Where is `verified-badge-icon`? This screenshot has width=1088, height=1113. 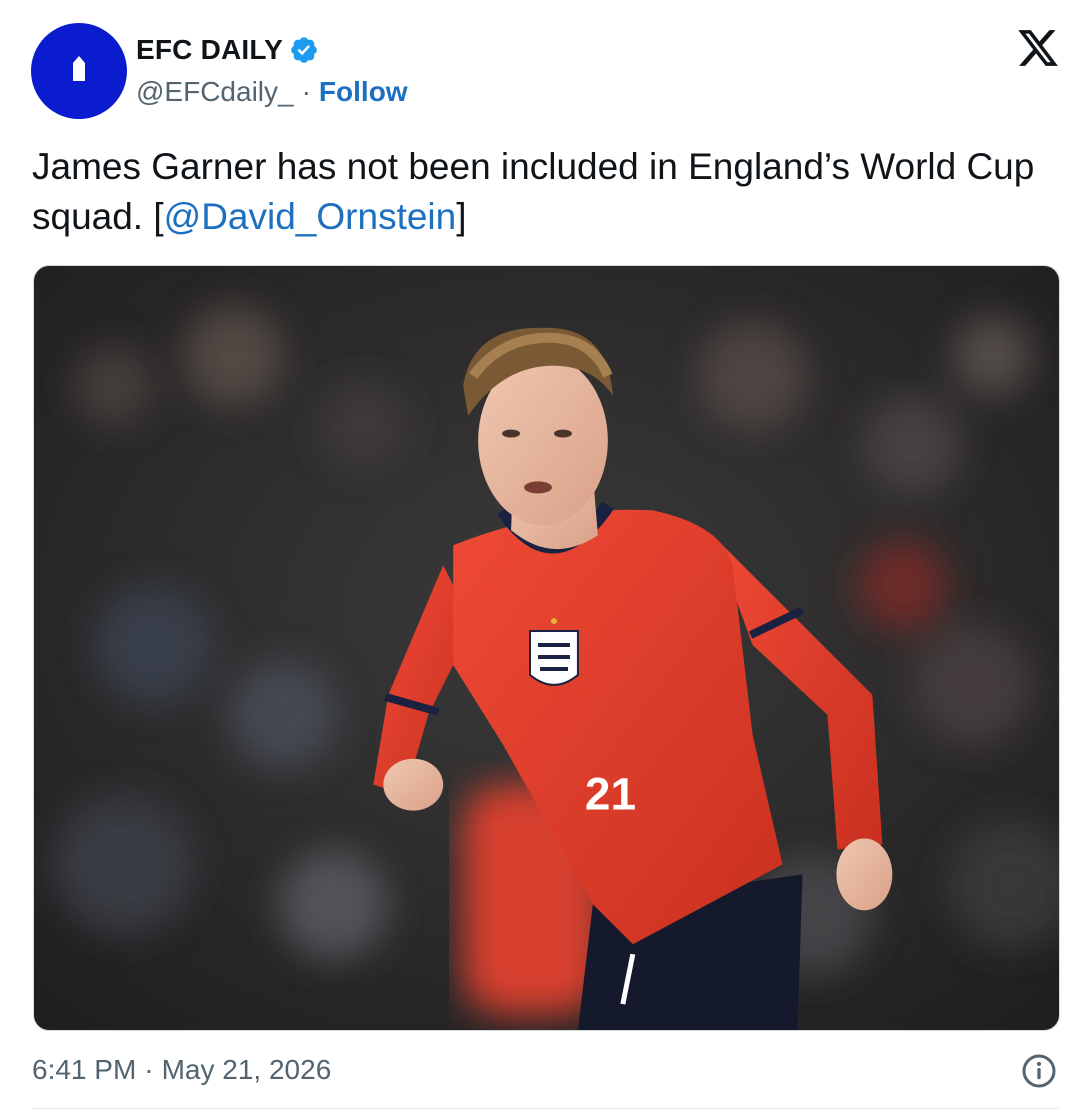
verified-badge-icon is located at coordinates (304, 50).